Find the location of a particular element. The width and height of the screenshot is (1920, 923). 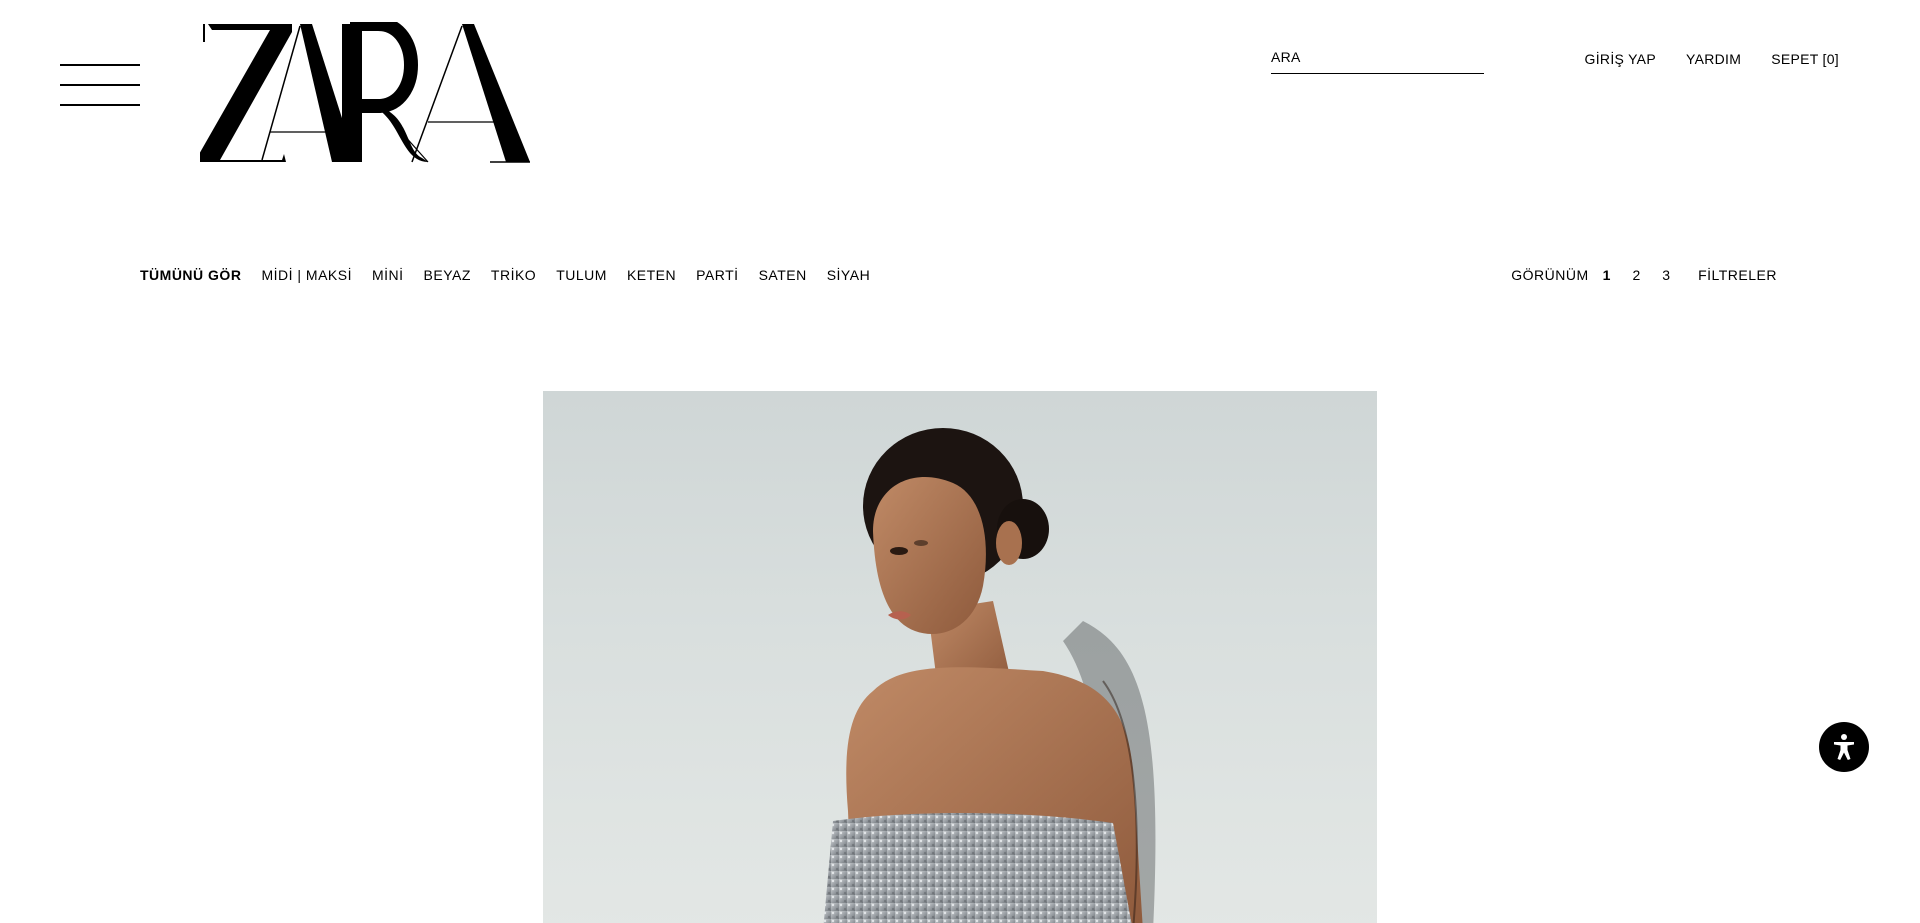

view-option-2: 2 is located at coordinates (1636, 275).